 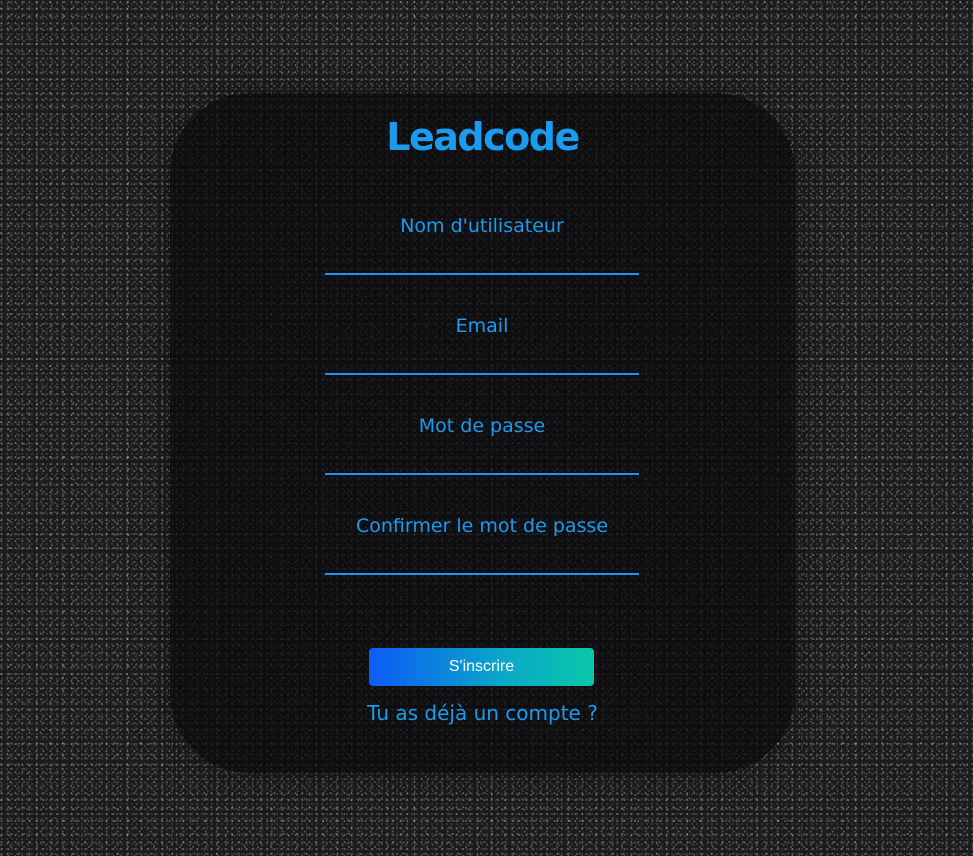 What do you see at coordinates (482, 526) in the screenshot?
I see `confirm-password-label: Confirmer le mot de passe` at bounding box center [482, 526].